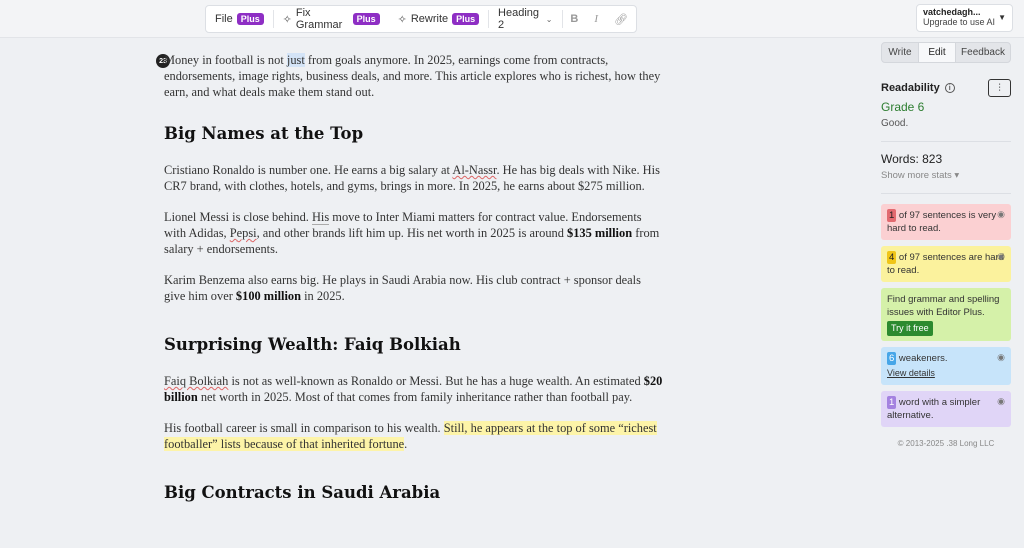 Image resolution: width=1024 pixels, height=548 pixels. What do you see at coordinates (946, 366) in the screenshot?
I see `weakeners-card: 6 weakeners. ◉ View details` at bounding box center [946, 366].